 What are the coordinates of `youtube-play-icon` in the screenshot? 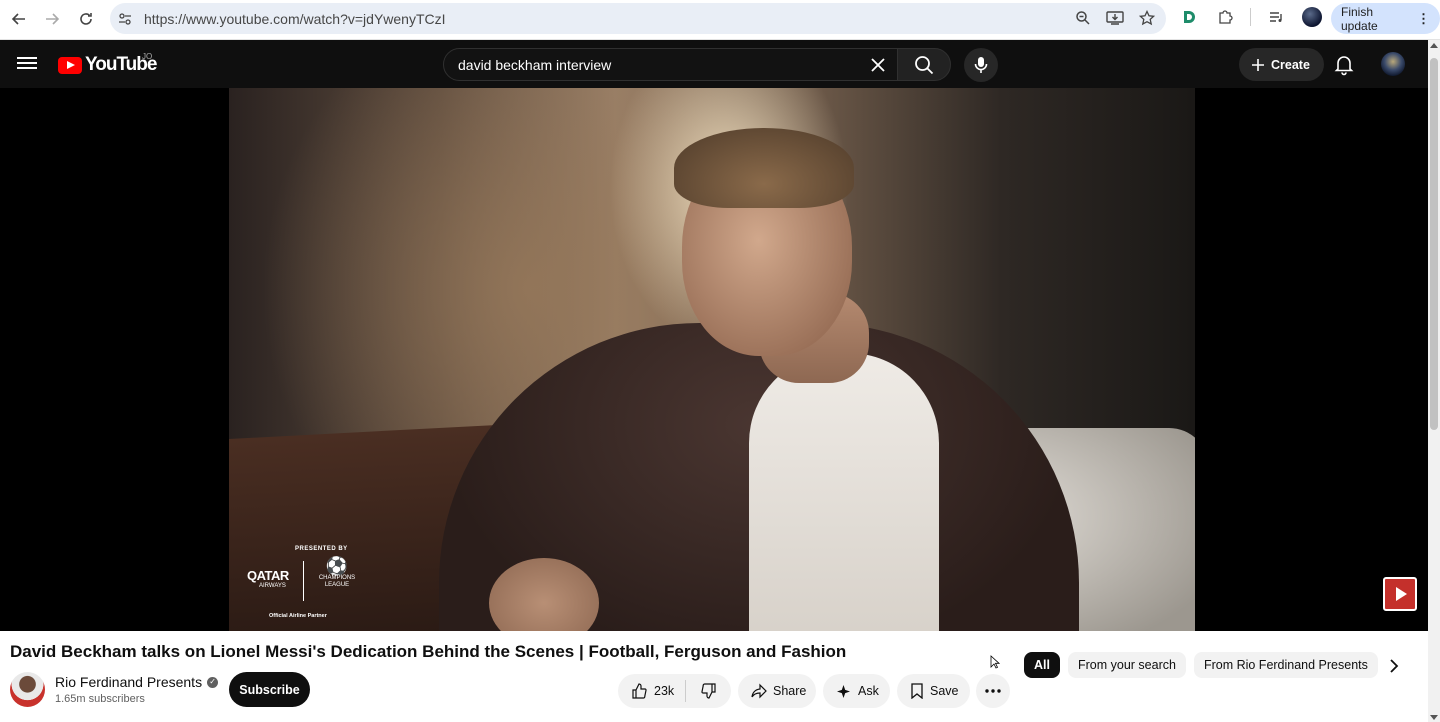 It's located at (70, 65).